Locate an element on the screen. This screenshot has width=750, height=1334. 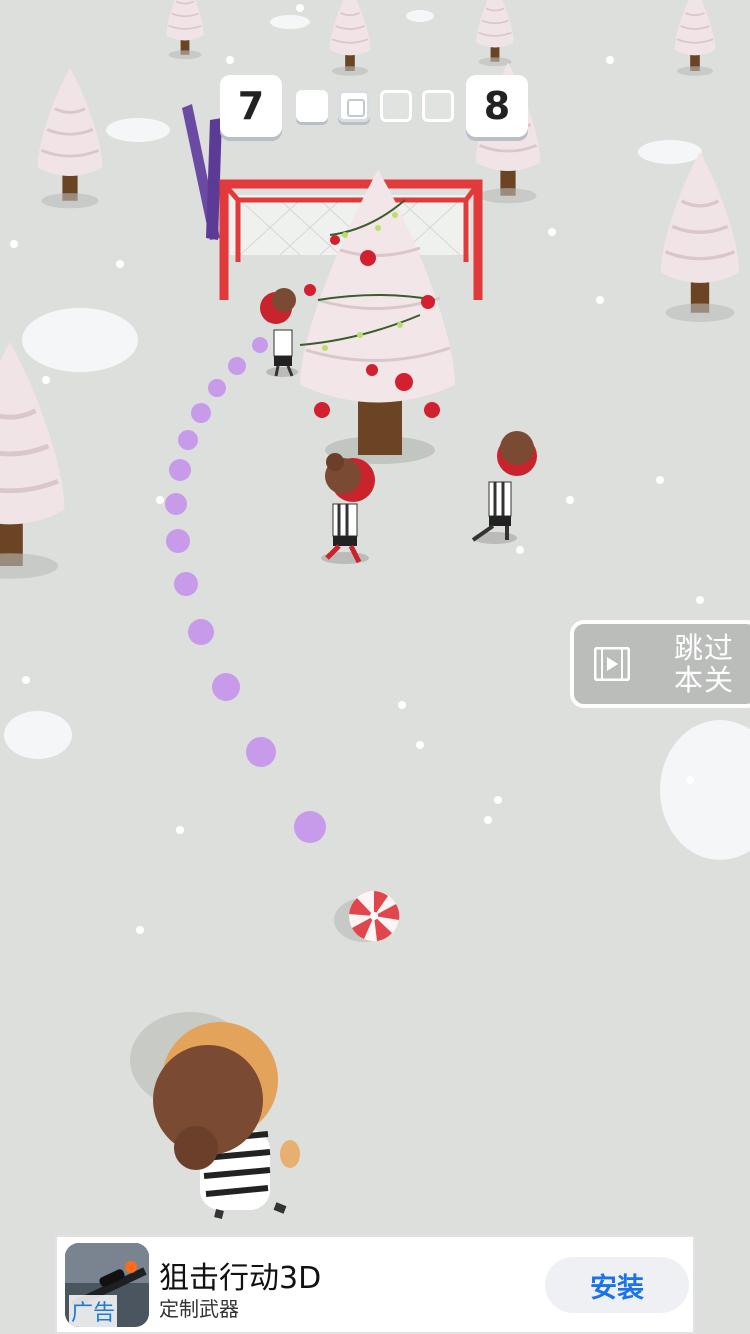
video-icon is located at coordinates (612, 664).